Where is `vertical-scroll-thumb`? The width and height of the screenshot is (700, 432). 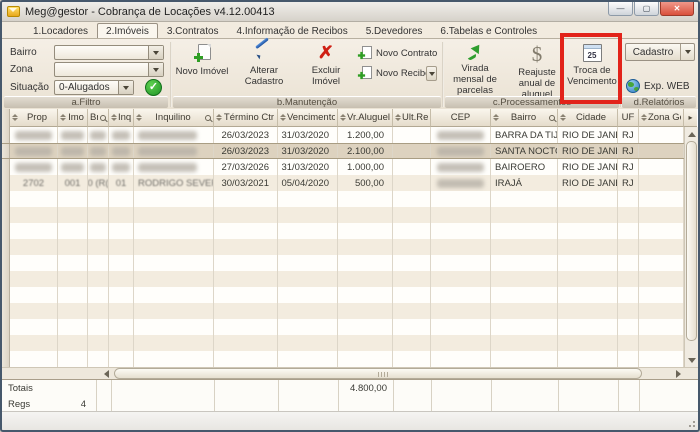
vertical-scroll-thumb is located at coordinates (691, 241).